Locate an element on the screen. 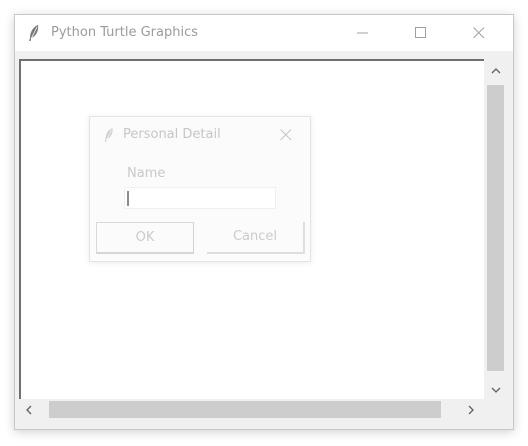  vertical-scrollbar is located at coordinates (496, 232).